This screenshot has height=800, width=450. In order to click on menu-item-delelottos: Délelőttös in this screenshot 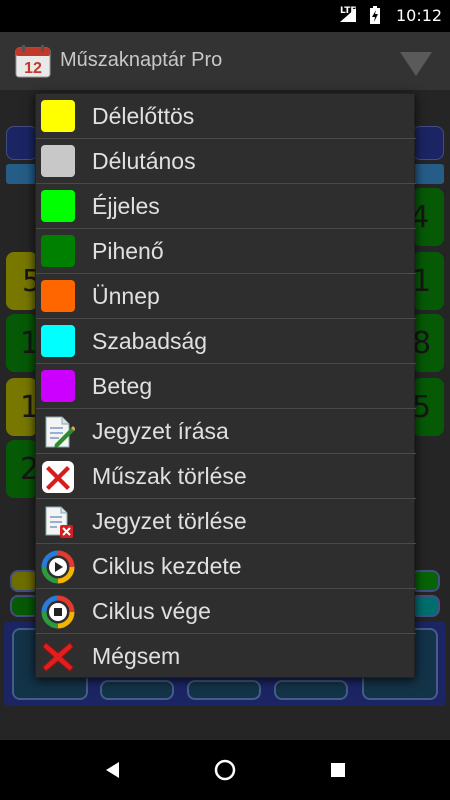, I will do `click(226, 116)`.